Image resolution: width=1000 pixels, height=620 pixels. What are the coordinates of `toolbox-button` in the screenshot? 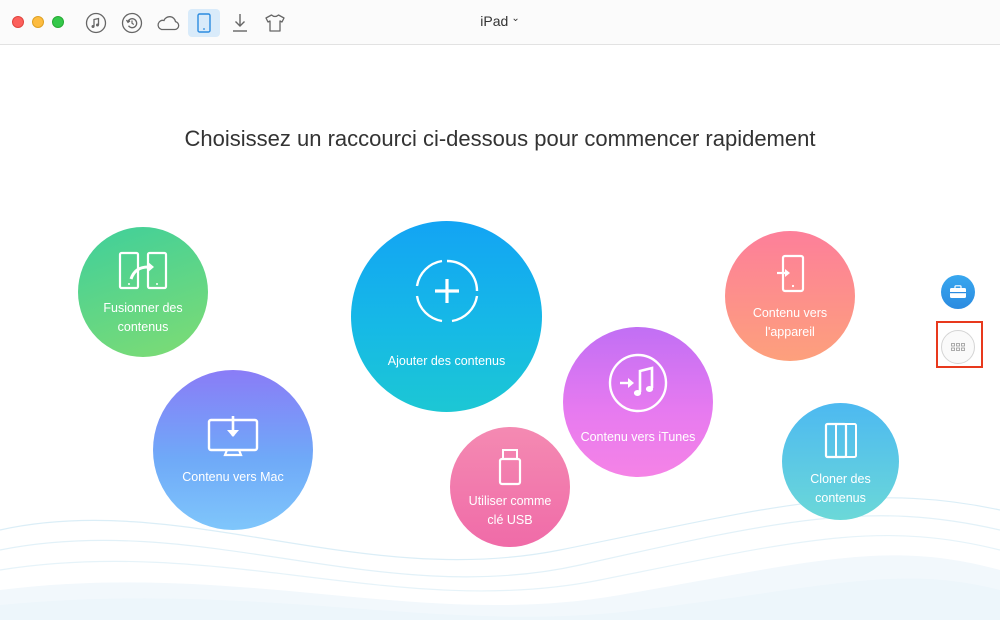 It's located at (958, 292).